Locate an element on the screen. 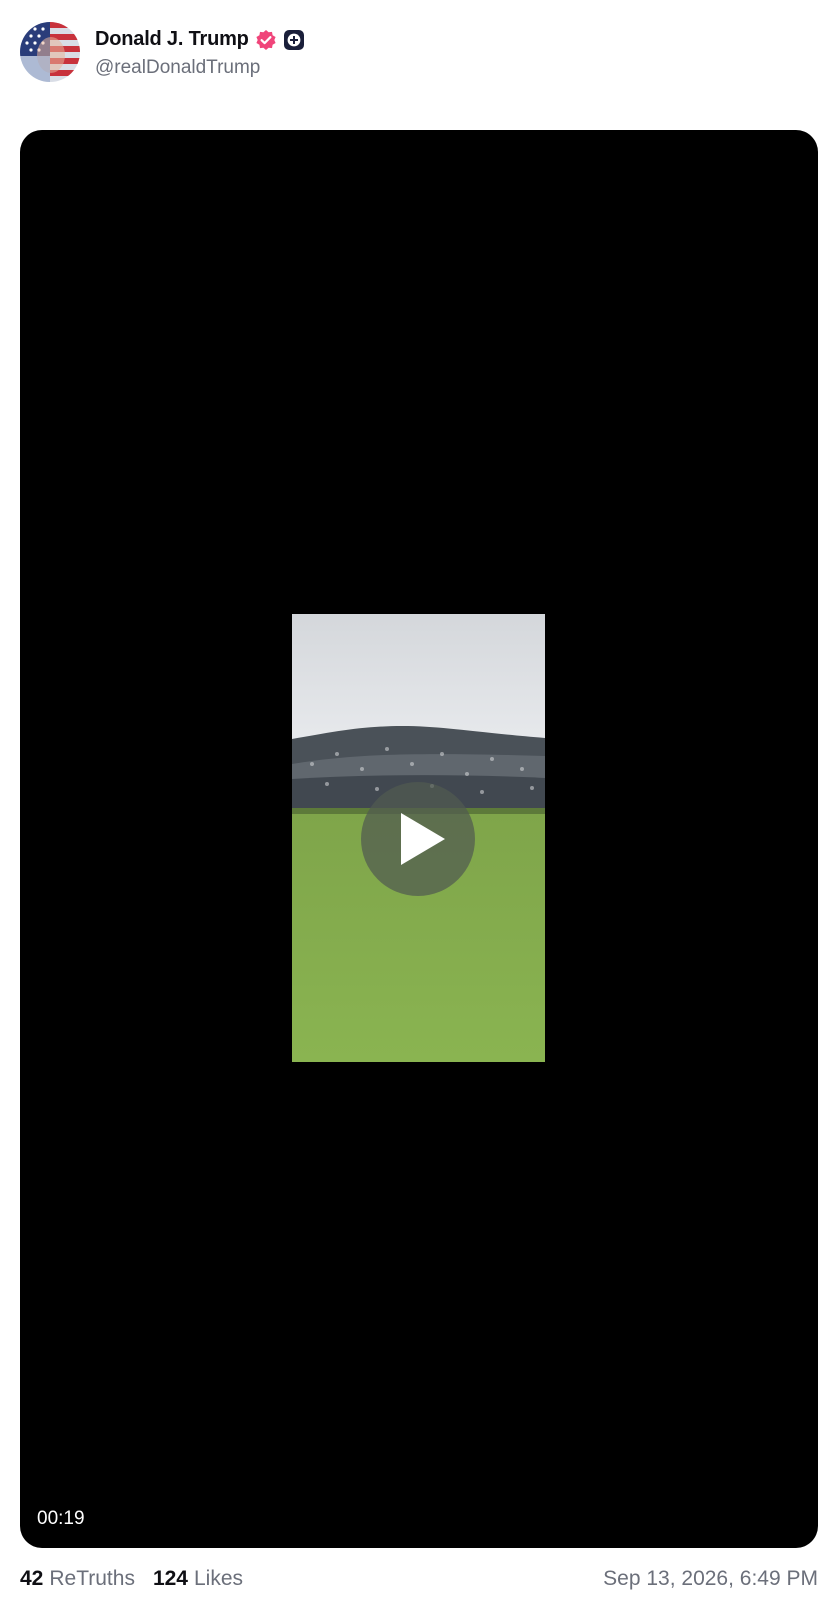  play-icon is located at coordinates (423, 839).